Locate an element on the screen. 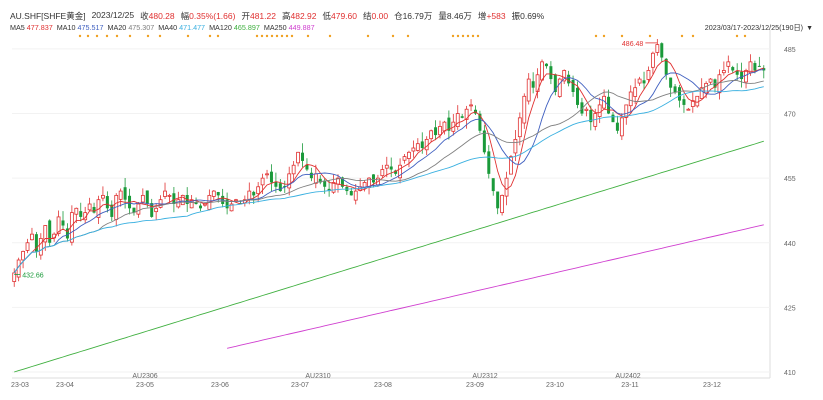 Image resolution: width=823 pixels, height=400 pixels. x-tick-label: 23-10 is located at coordinates (555, 385).